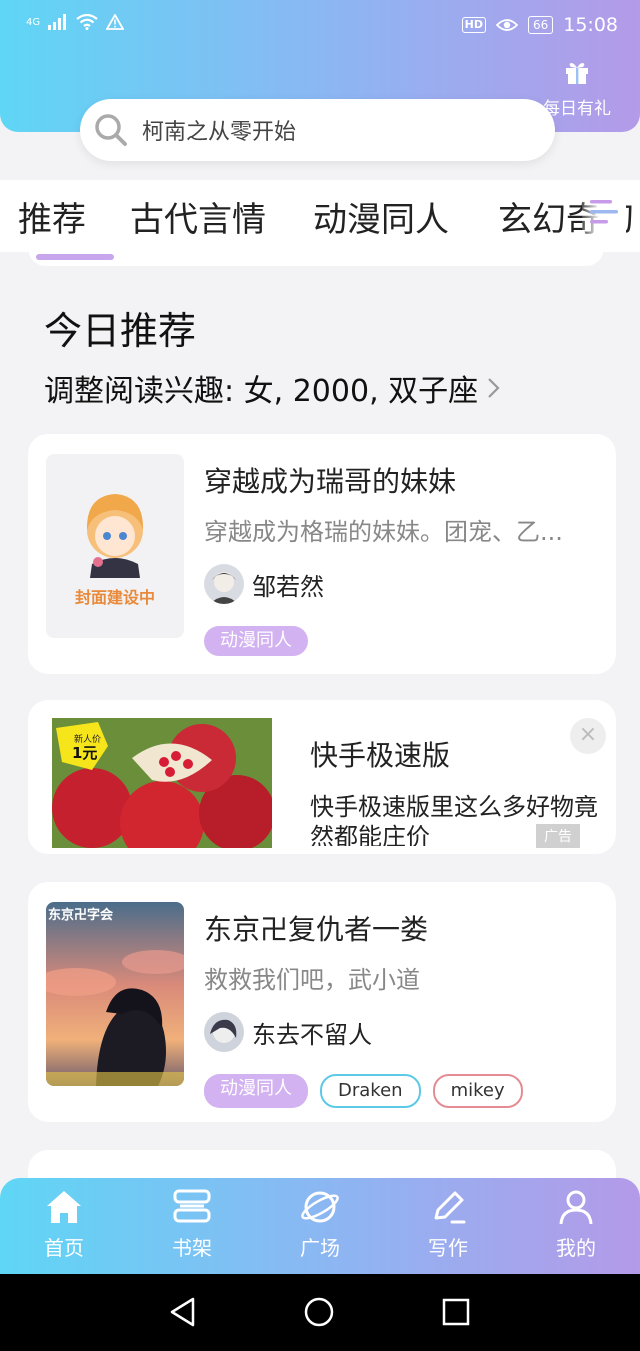  Describe the element at coordinates (64, 1207) in the screenshot. I see `home-icon` at that location.